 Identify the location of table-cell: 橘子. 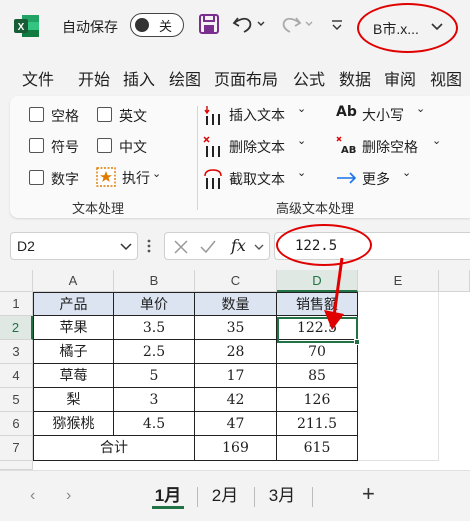
(73, 352).